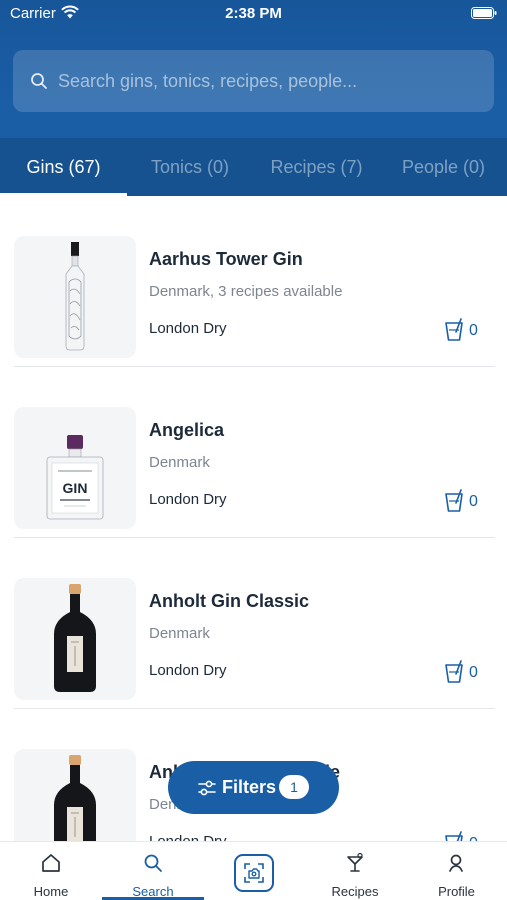  What do you see at coordinates (249, 787) in the screenshot?
I see `filters-label: Filters` at bounding box center [249, 787].